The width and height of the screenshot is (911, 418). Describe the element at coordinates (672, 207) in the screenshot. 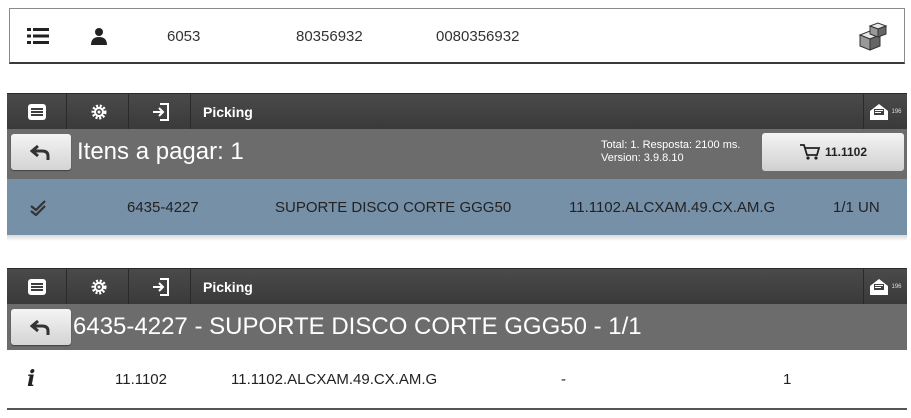

I see `product-location: 11.1102.ALCXAM.49.CX.AM.G` at that location.